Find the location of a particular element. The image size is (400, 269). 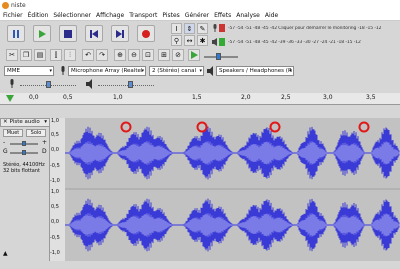

copy-icon: ❐ is located at coordinates (26, 55).